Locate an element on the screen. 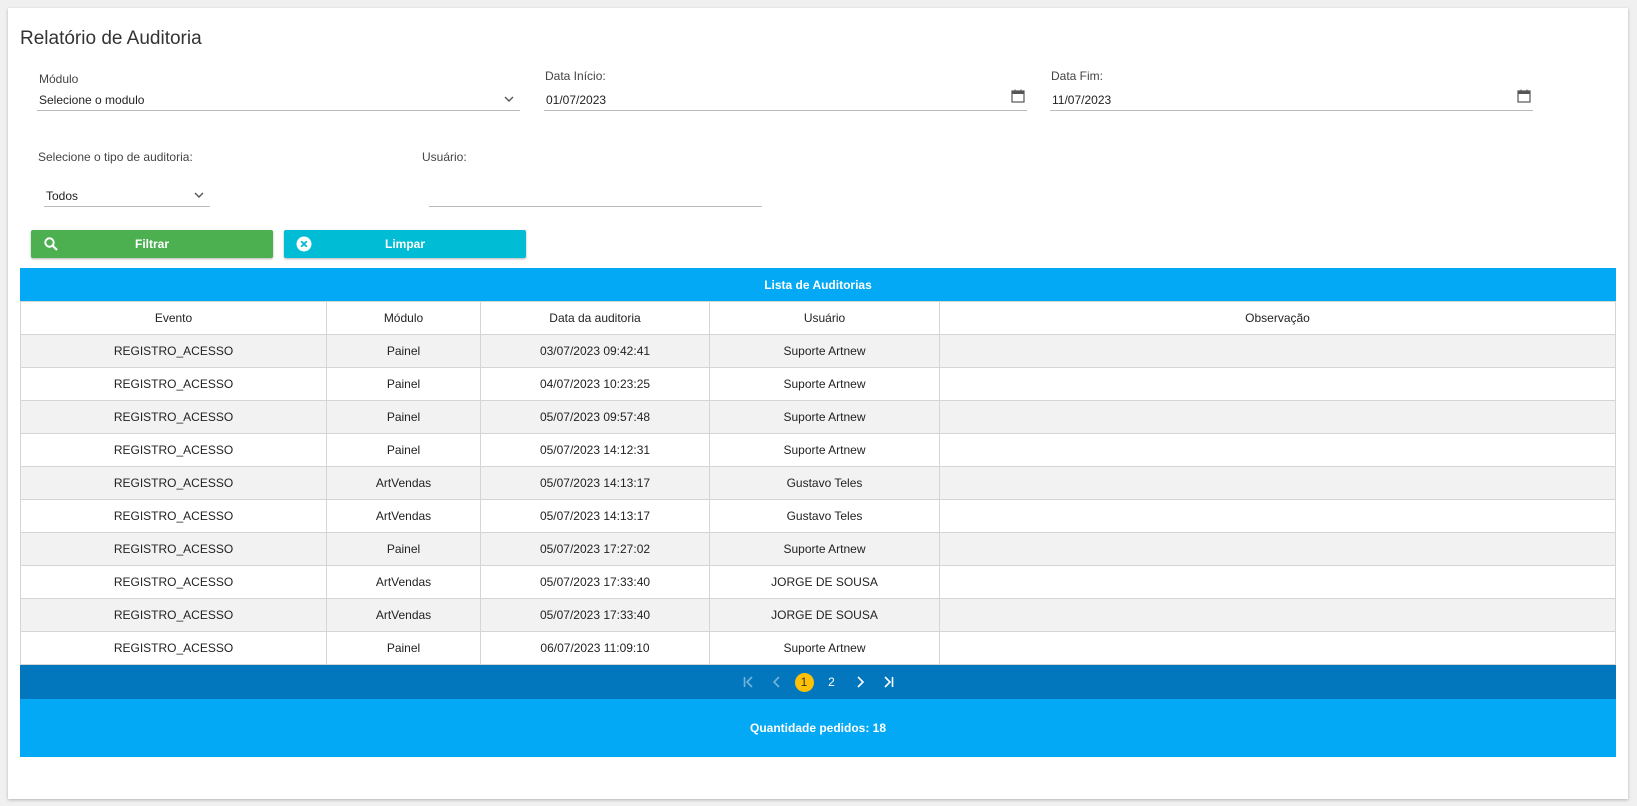 This screenshot has width=1637, height=806. modulo-select: Selecione o modulo is located at coordinates (278, 98).